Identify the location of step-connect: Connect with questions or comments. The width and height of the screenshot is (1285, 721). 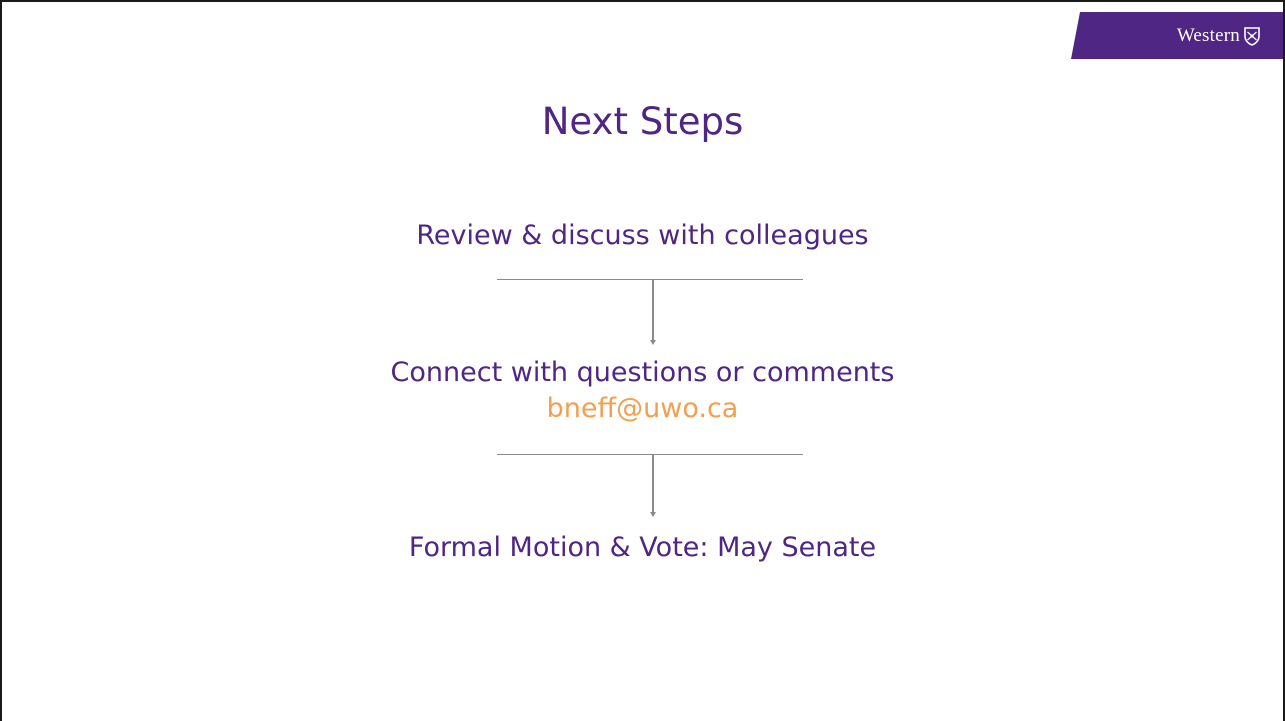
(642, 372).